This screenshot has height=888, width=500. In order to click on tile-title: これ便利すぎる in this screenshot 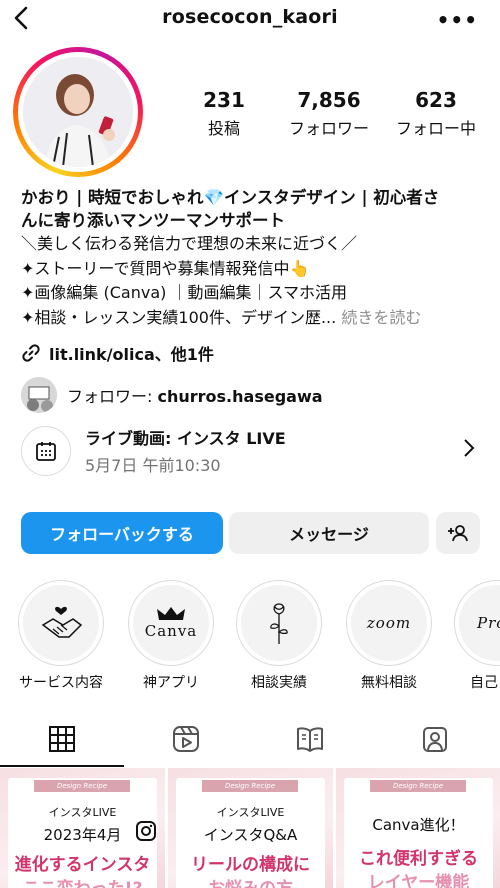, I will do `click(418, 859)`.